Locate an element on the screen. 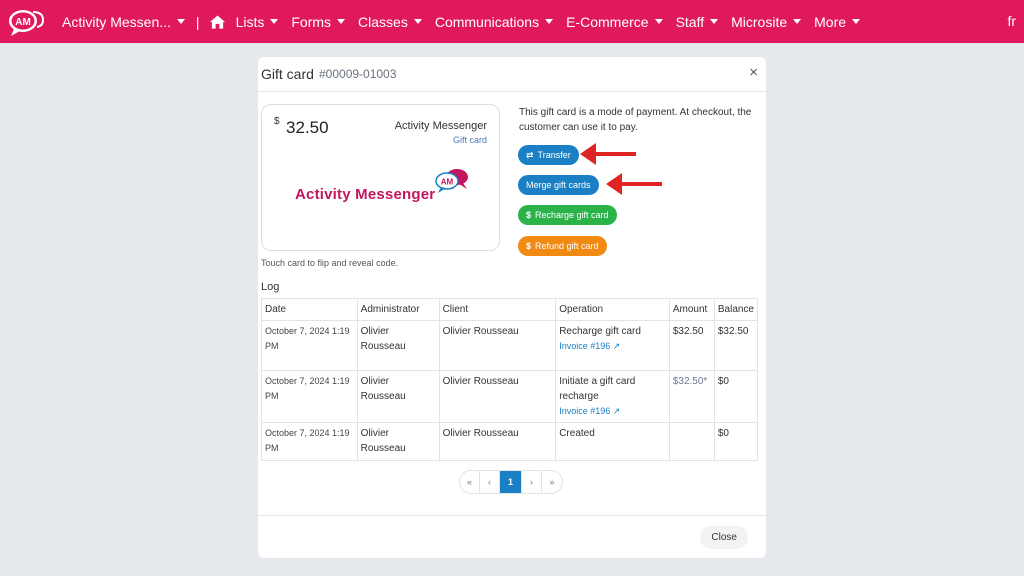 Image resolution: width=1024 pixels, height=576 pixels. cell-amount: $32.50* is located at coordinates (691, 396).